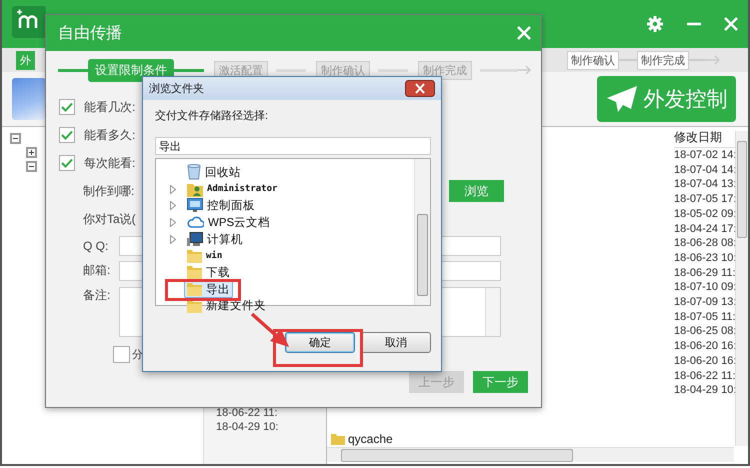  What do you see at coordinates (593, 60) in the screenshot?
I see `step-label: 制作确认` at bounding box center [593, 60].